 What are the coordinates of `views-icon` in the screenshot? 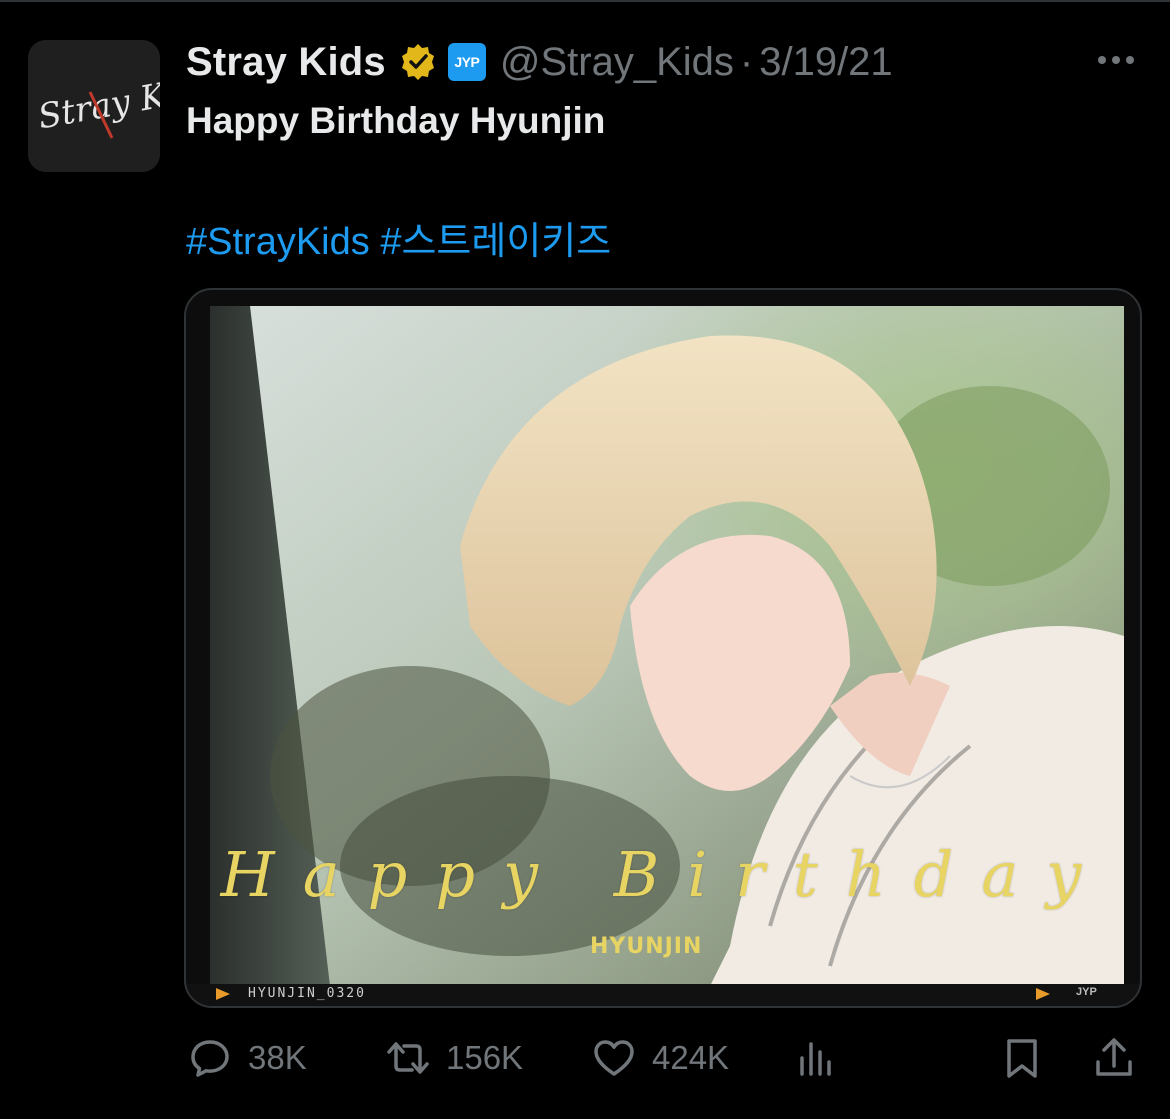 It's located at (815, 1059).